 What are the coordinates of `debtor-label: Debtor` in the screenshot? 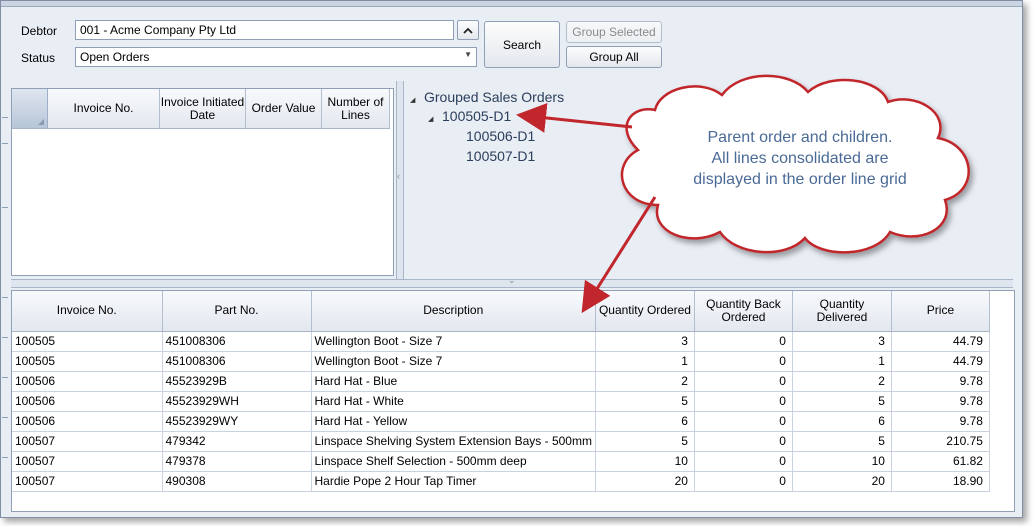 It's located at (39, 31).